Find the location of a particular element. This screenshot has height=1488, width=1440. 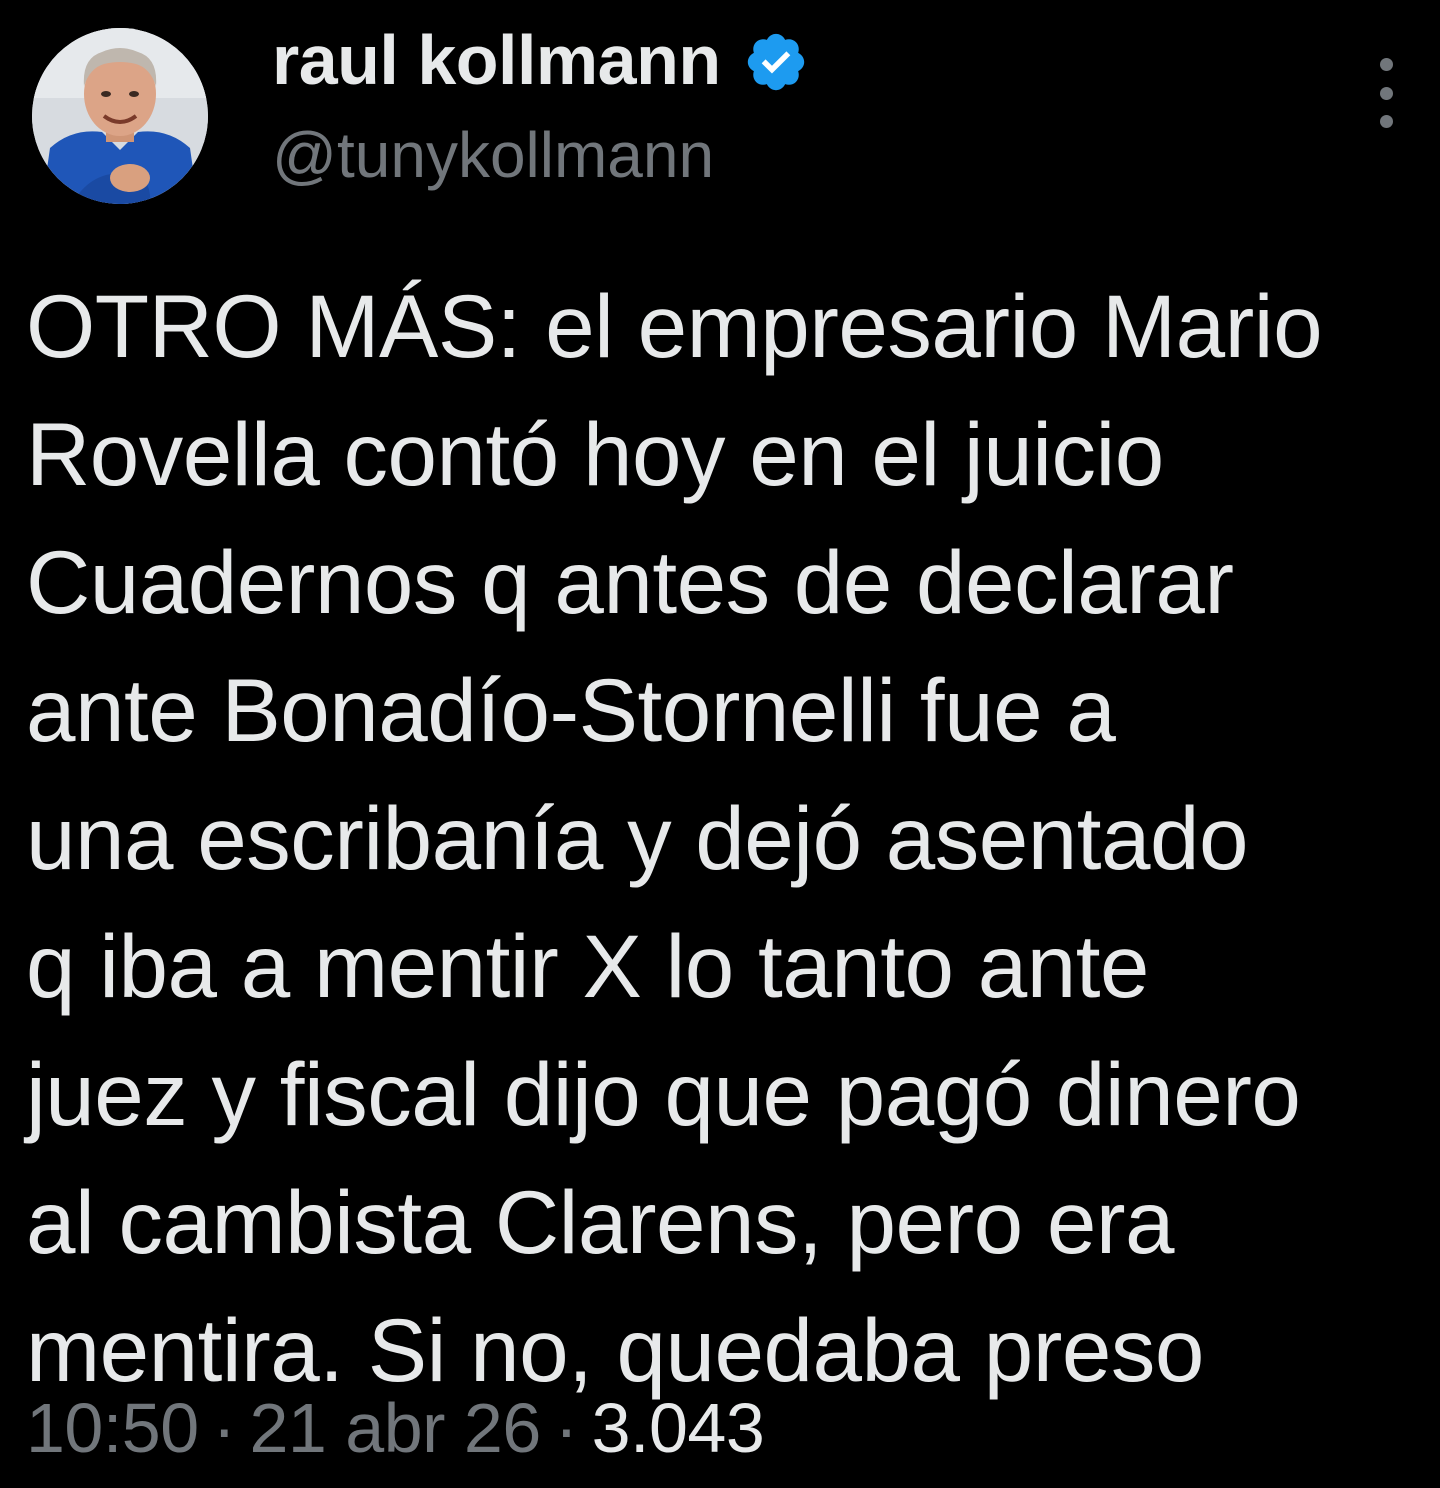

verified-badge-icon is located at coordinates (776, 62).